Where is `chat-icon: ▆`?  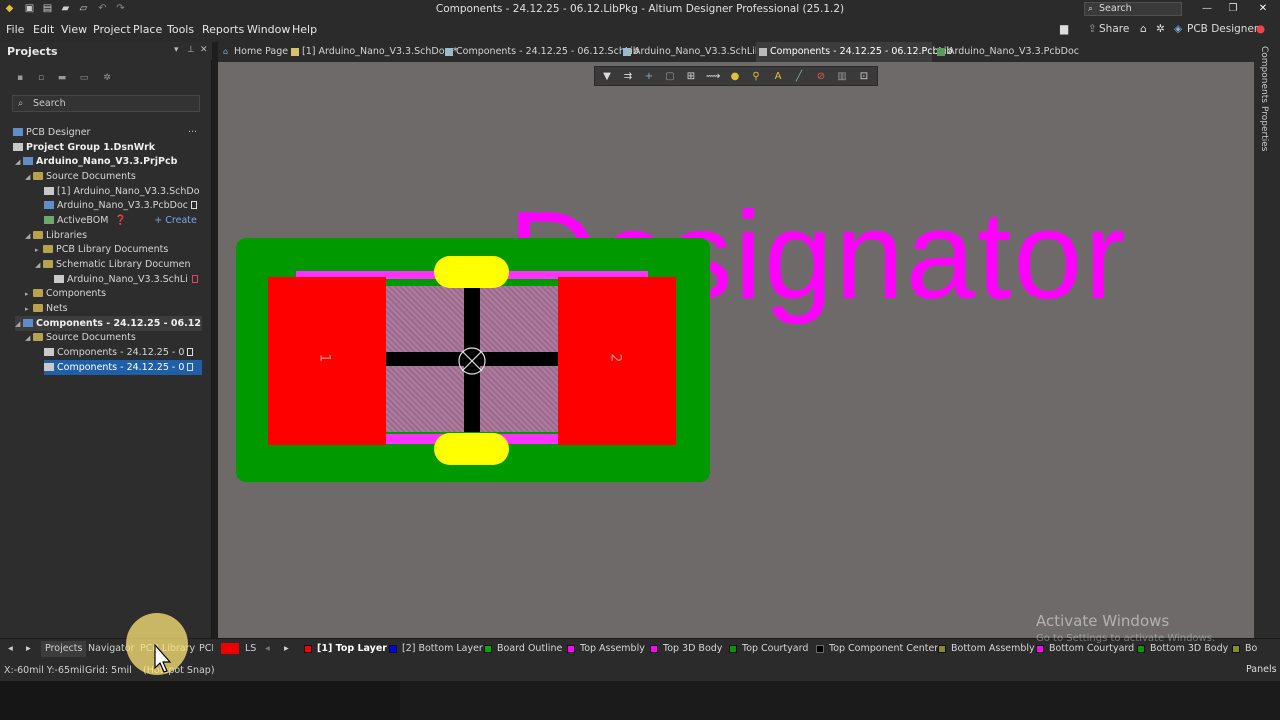 chat-icon: ▆ is located at coordinates (1064, 29).